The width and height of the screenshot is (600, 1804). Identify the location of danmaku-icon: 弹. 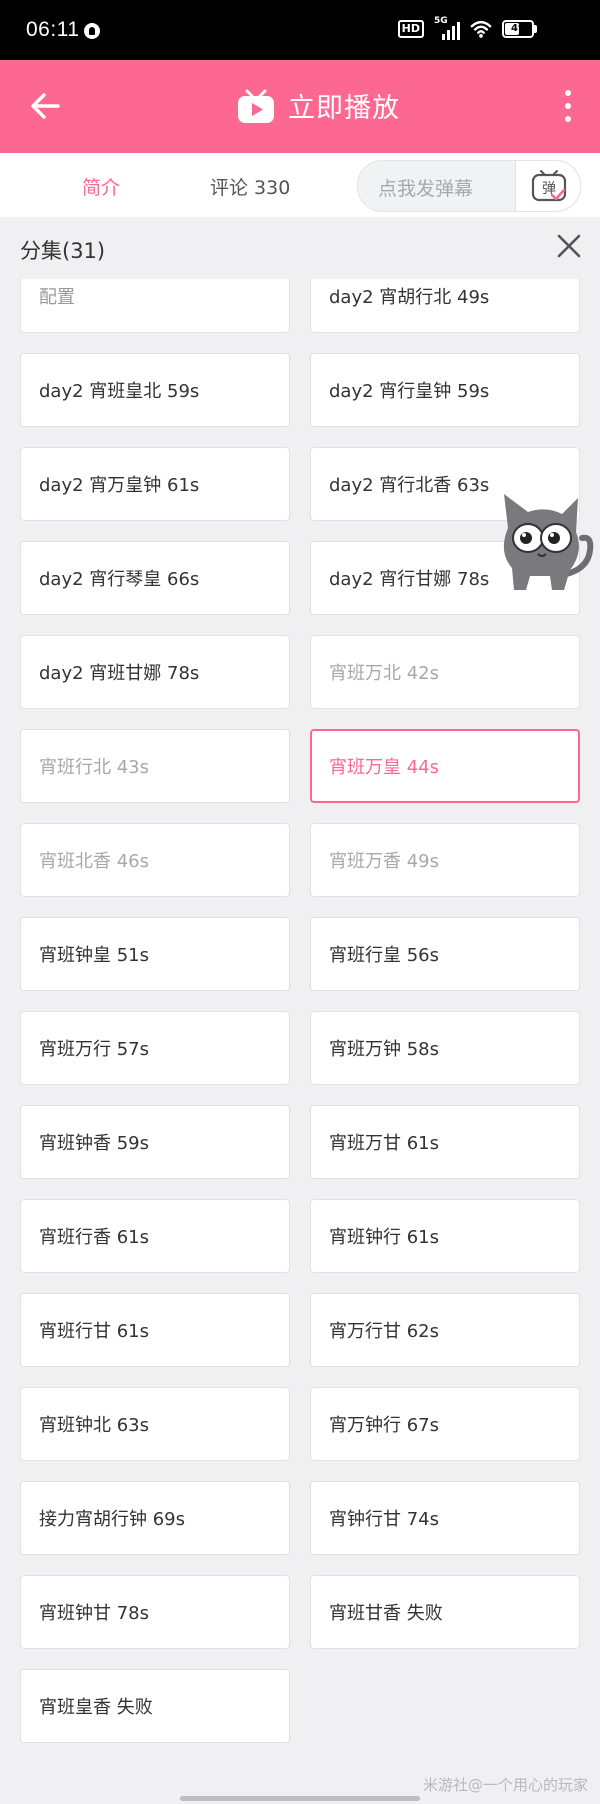
(549, 186).